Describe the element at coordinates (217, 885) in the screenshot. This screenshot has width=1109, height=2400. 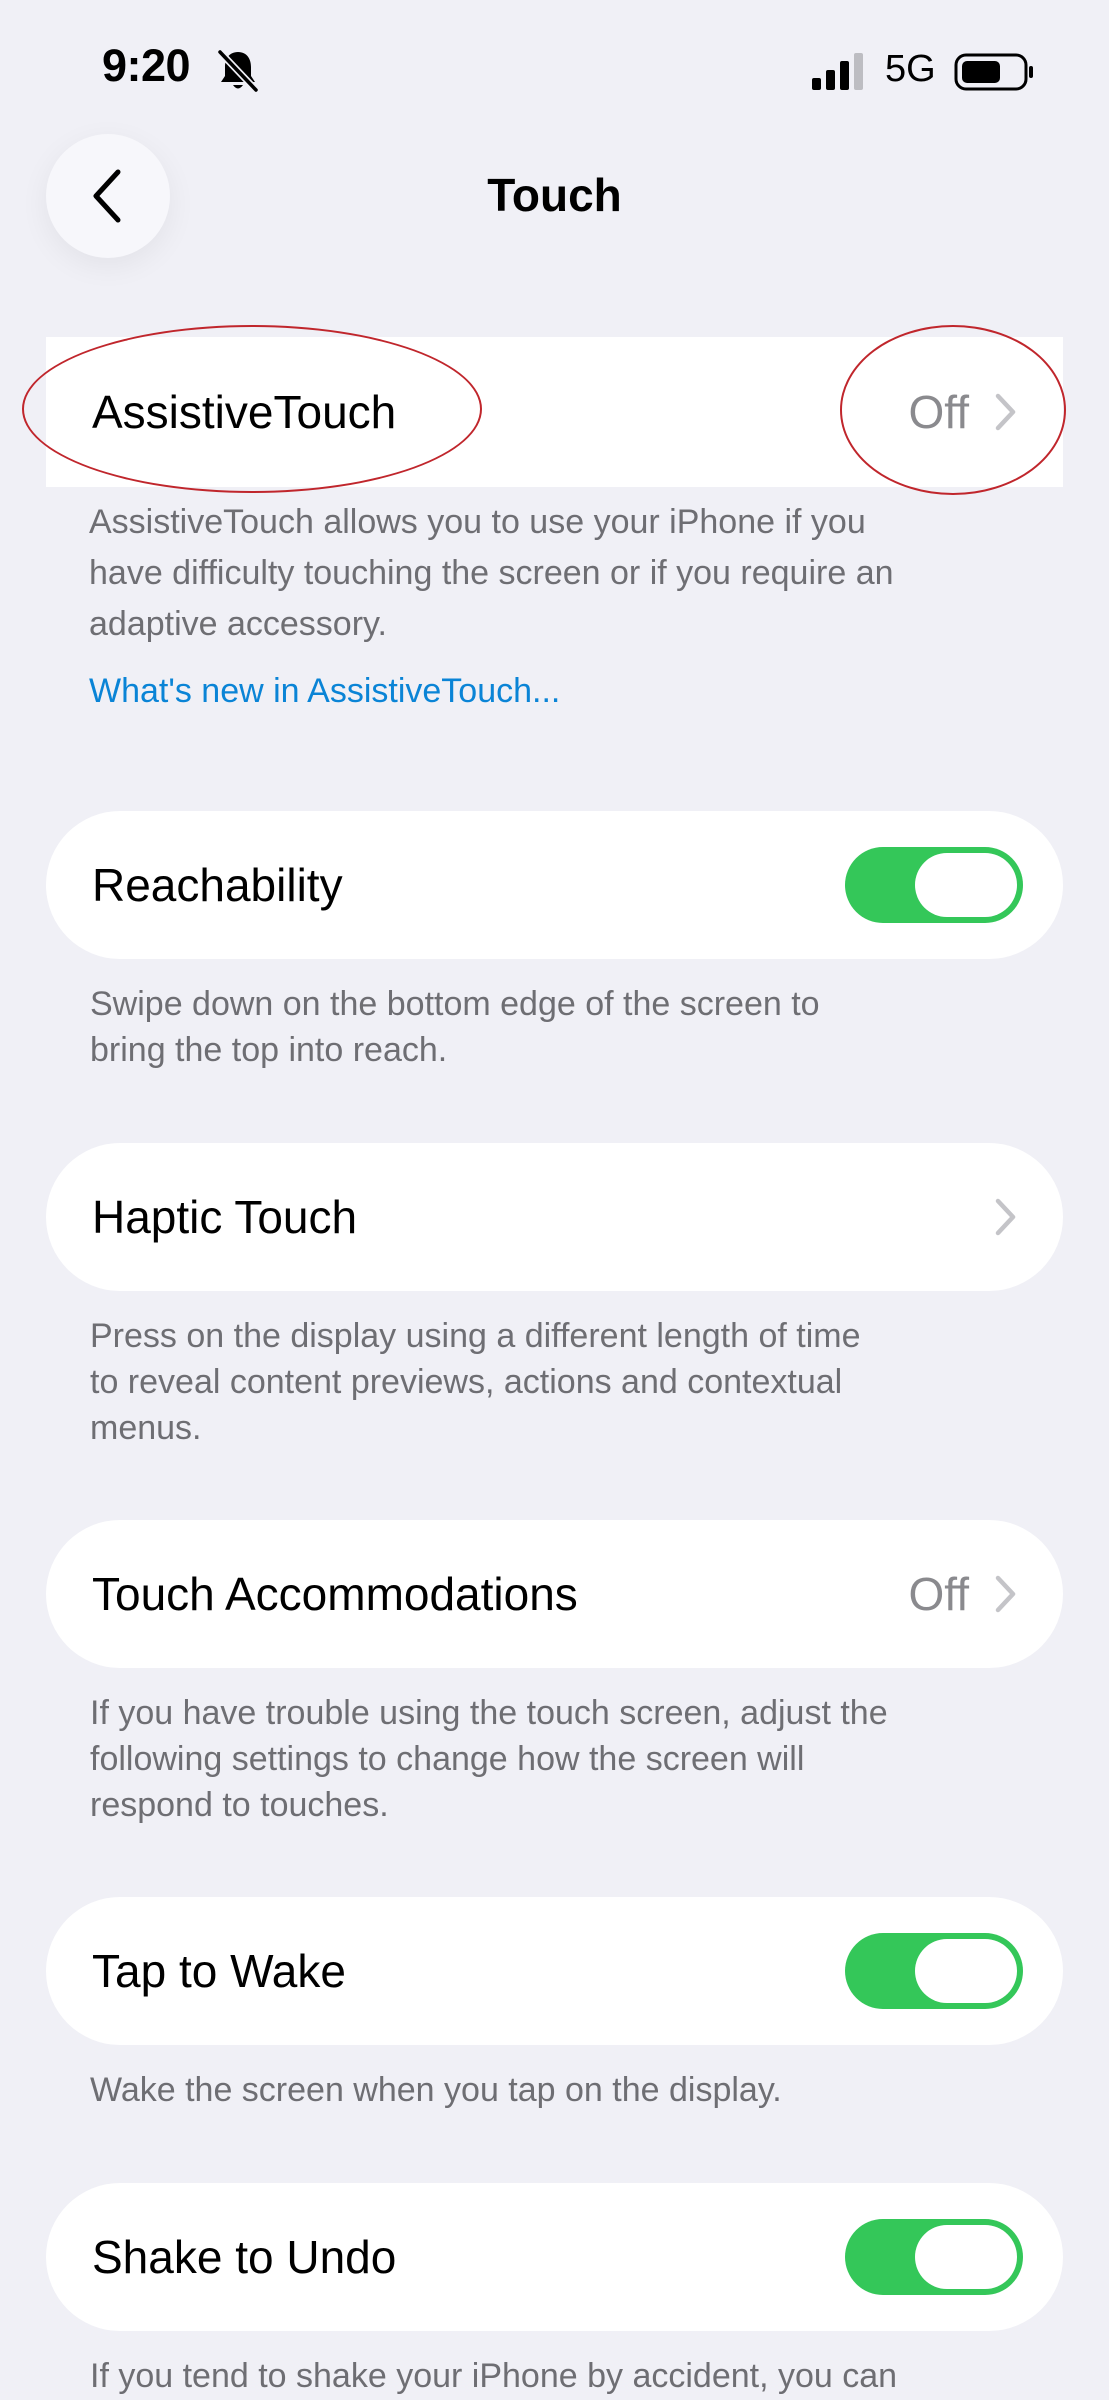
I see `reachability-label: Reachability` at that location.